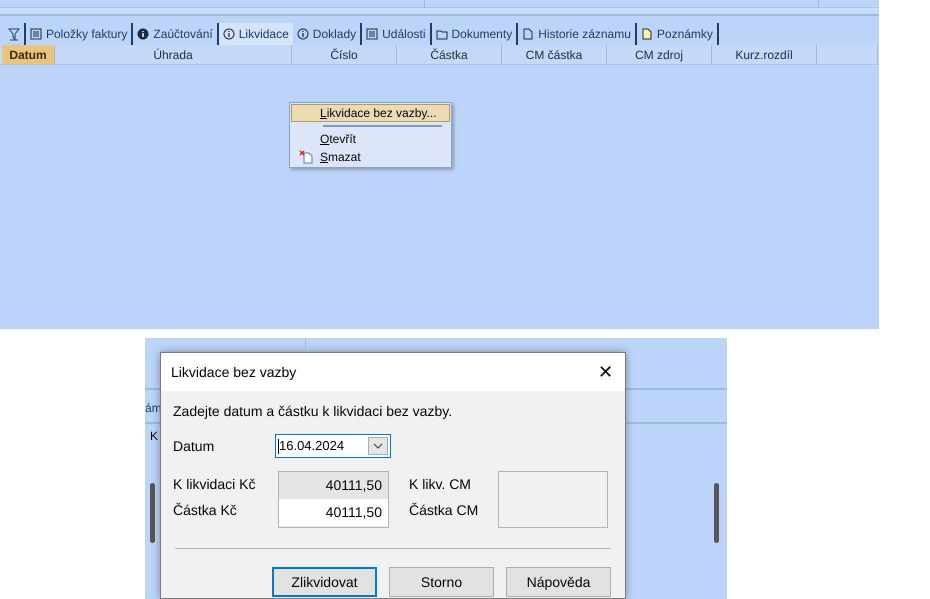 This screenshot has width=930, height=599. I want to click on chevron-down-icon, so click(378, 446).